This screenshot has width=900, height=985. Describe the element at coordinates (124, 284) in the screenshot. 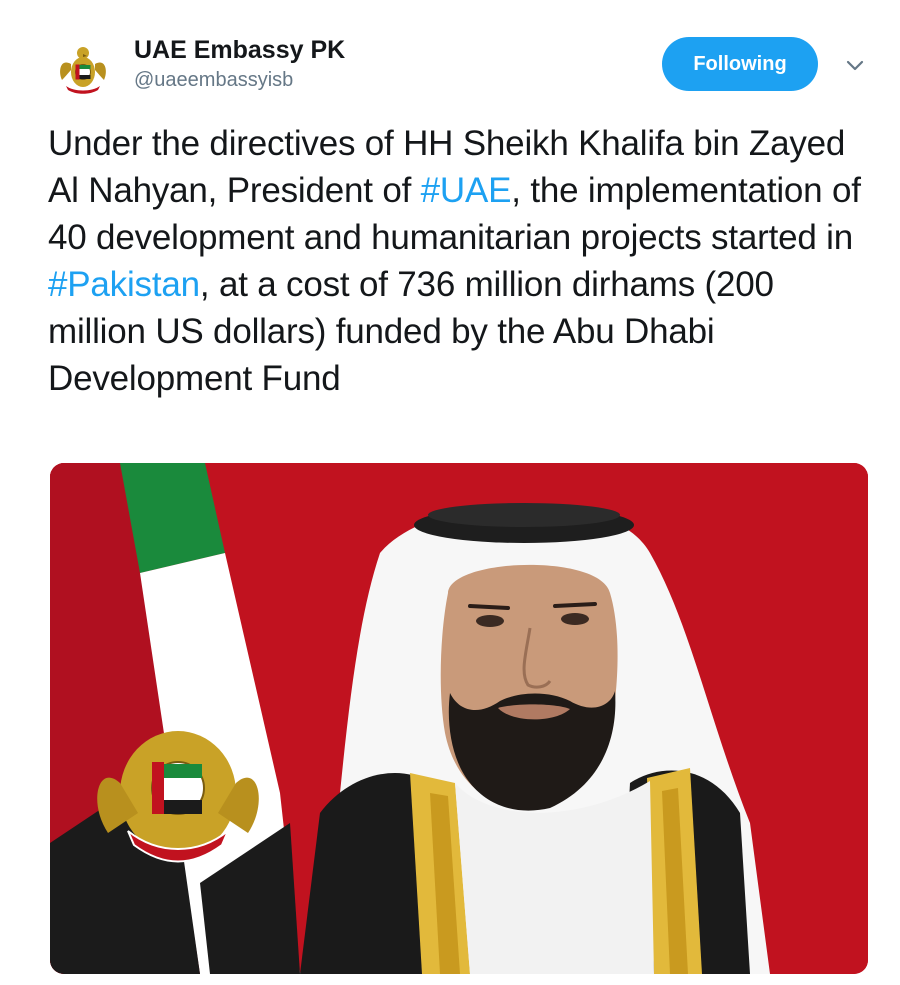

I see `hashtag-link-pakistan: #Pakistan` at that location.